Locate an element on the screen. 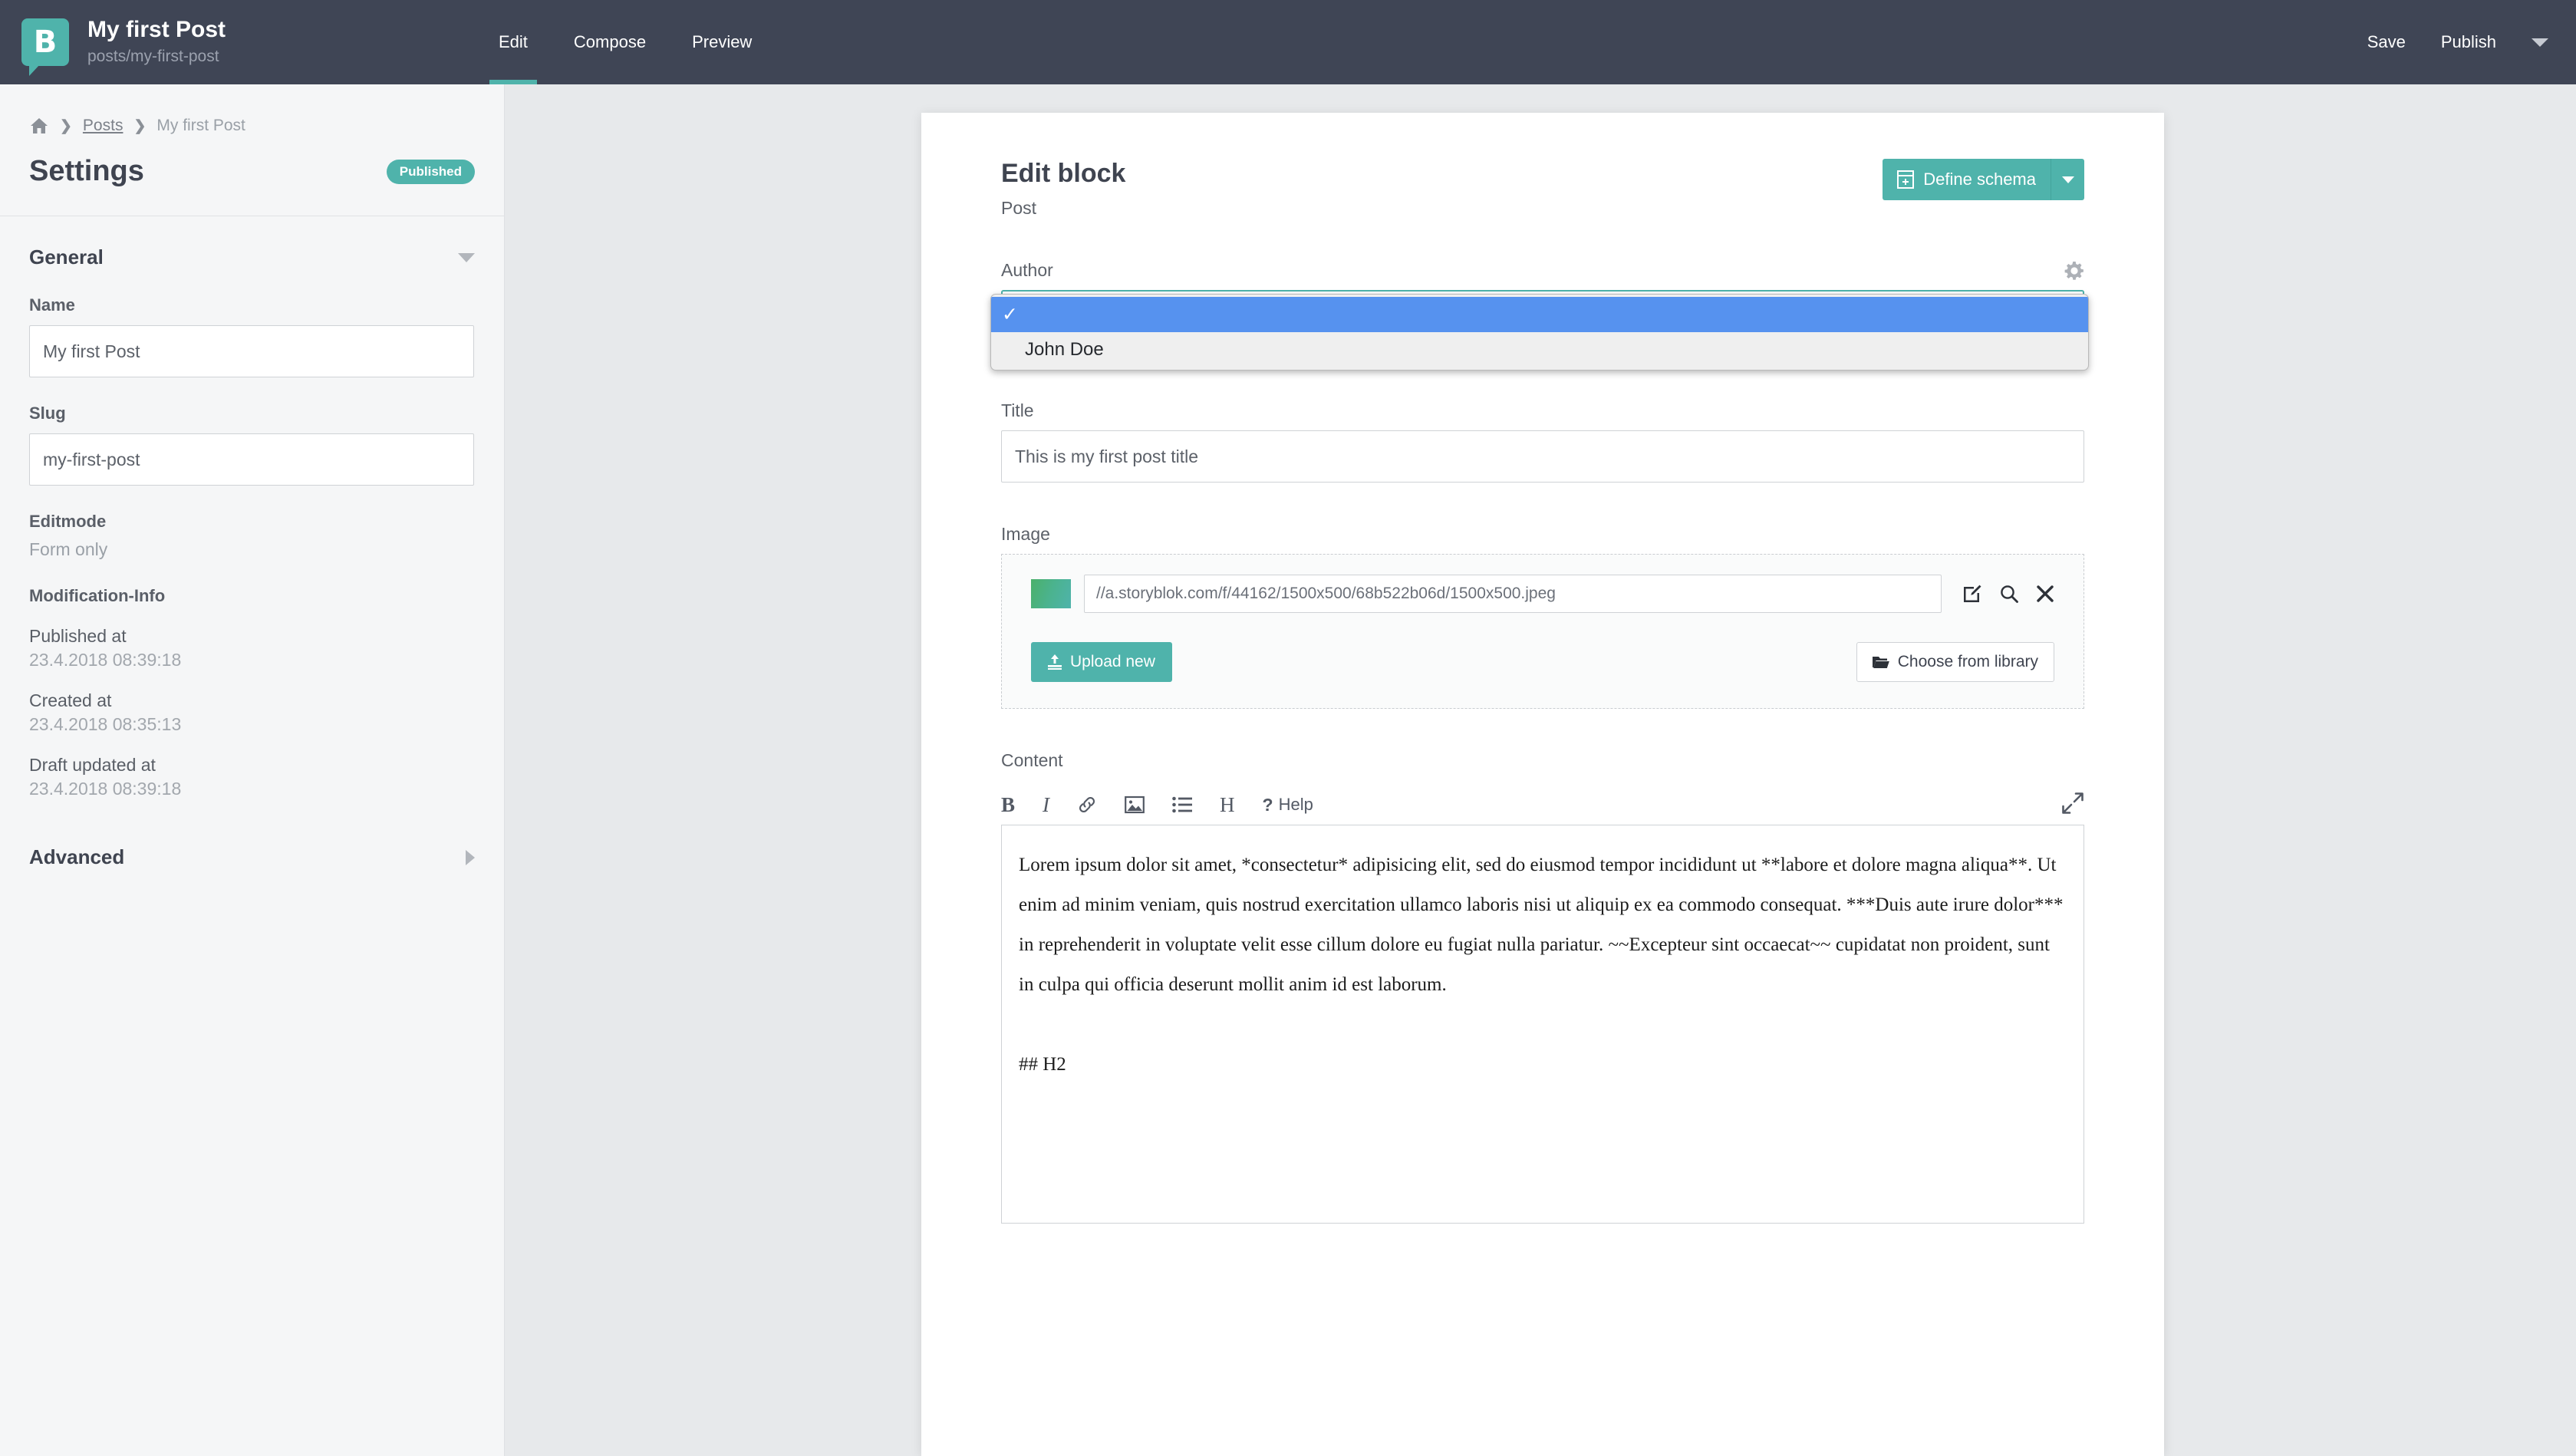 The height and width of the screenshot is (1456, 2576). title-input is located at coordinates (1542, 456).